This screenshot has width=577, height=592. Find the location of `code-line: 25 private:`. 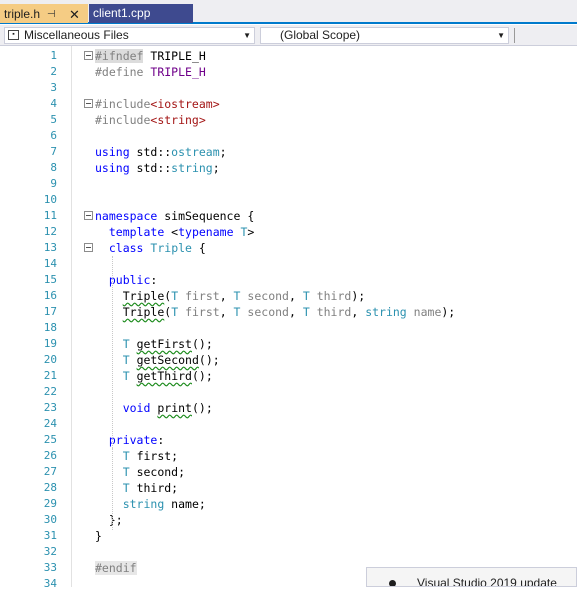

code-line: 25 private: is located at coordinates (288, 440).